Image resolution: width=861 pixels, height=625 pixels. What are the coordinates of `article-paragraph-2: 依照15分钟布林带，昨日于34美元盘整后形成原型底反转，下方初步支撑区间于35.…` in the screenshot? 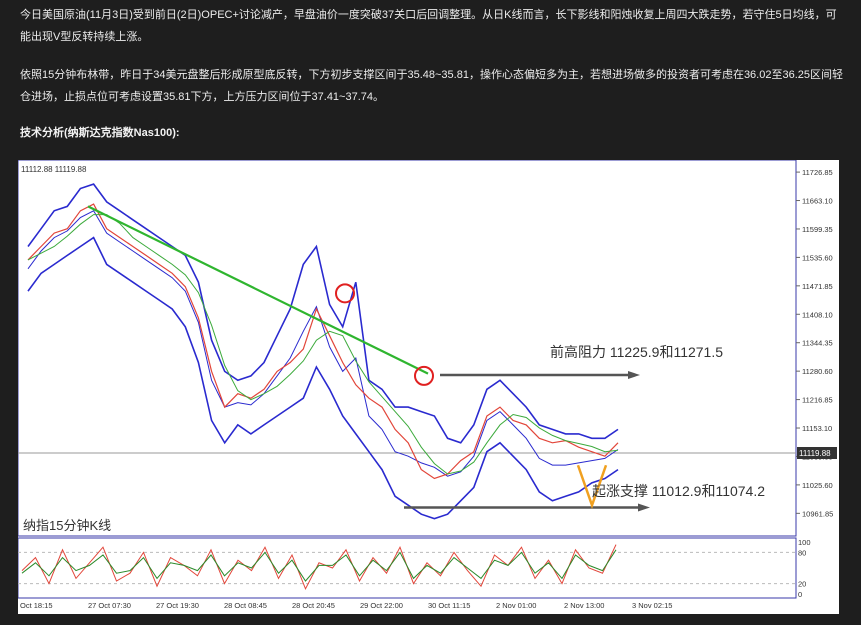 It's located at (431, 86).